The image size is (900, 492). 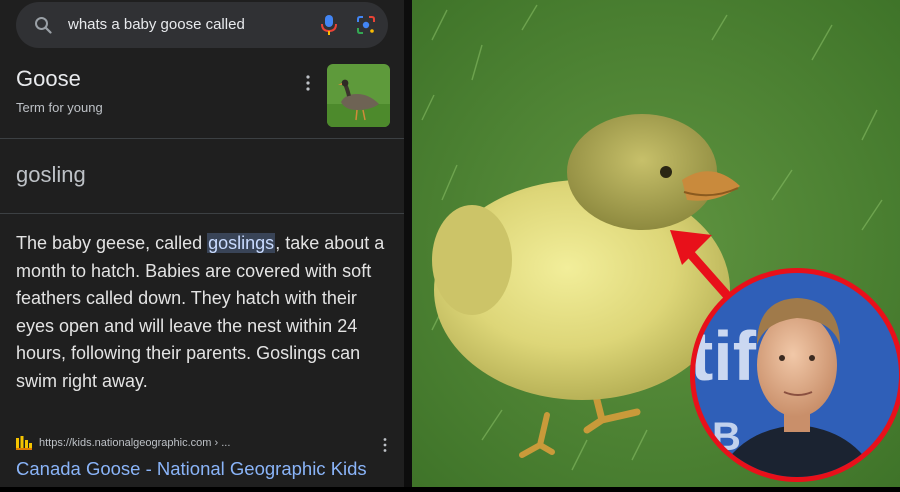 I want to click on search-icon, so click(x=43, y=25).